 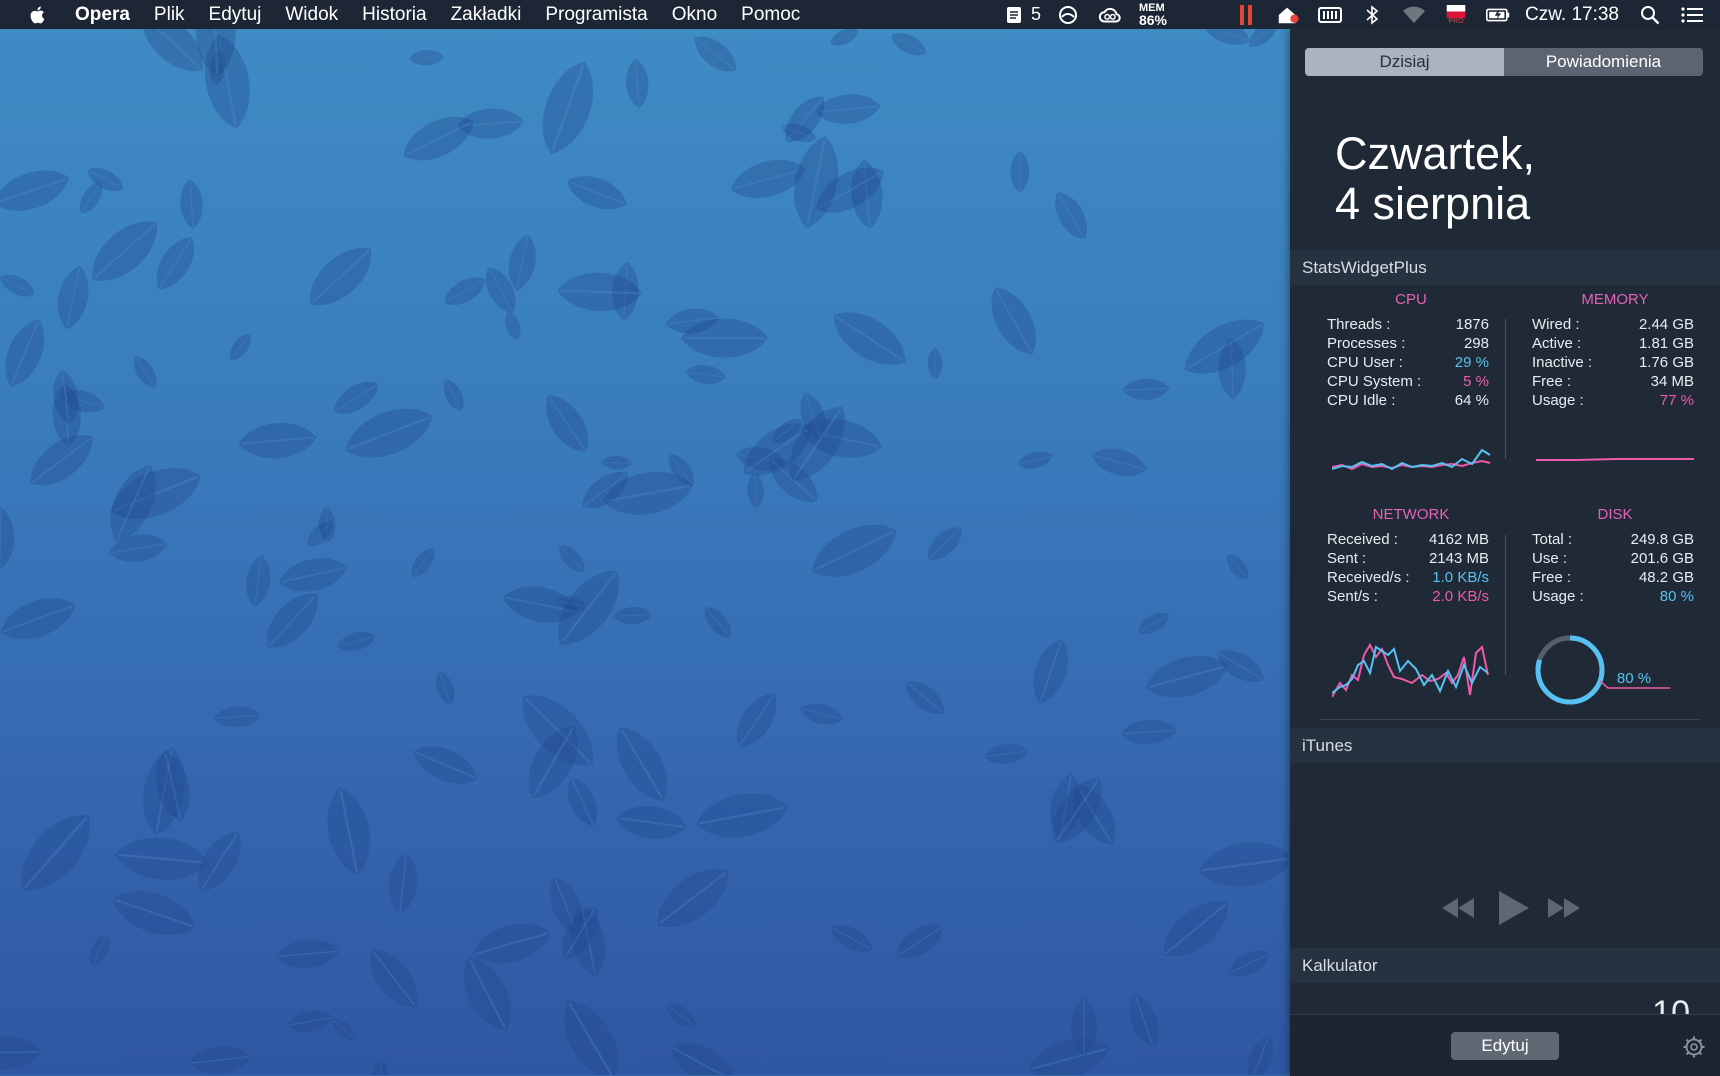 What do you see at coordinates (1505, 267) in the screenshot?
I see `stats-widget-header: StatsWidgetPlus` at bounding box center [1505, 267].